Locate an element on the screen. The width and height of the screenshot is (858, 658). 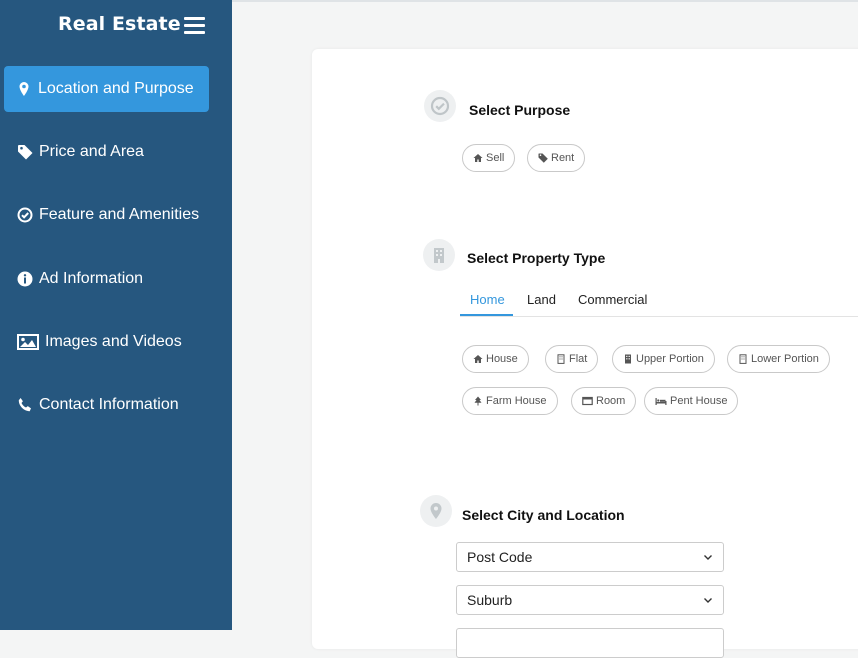
chip-label: Pent House is located at coordinates (699, 401).